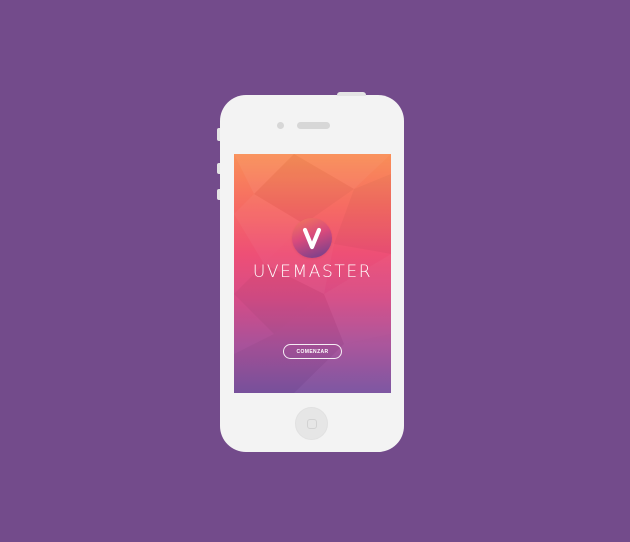  What do you see at coordinates (218, 168) in the screenshot?
I see `volume-up-button` at bounding box center [218, 168].